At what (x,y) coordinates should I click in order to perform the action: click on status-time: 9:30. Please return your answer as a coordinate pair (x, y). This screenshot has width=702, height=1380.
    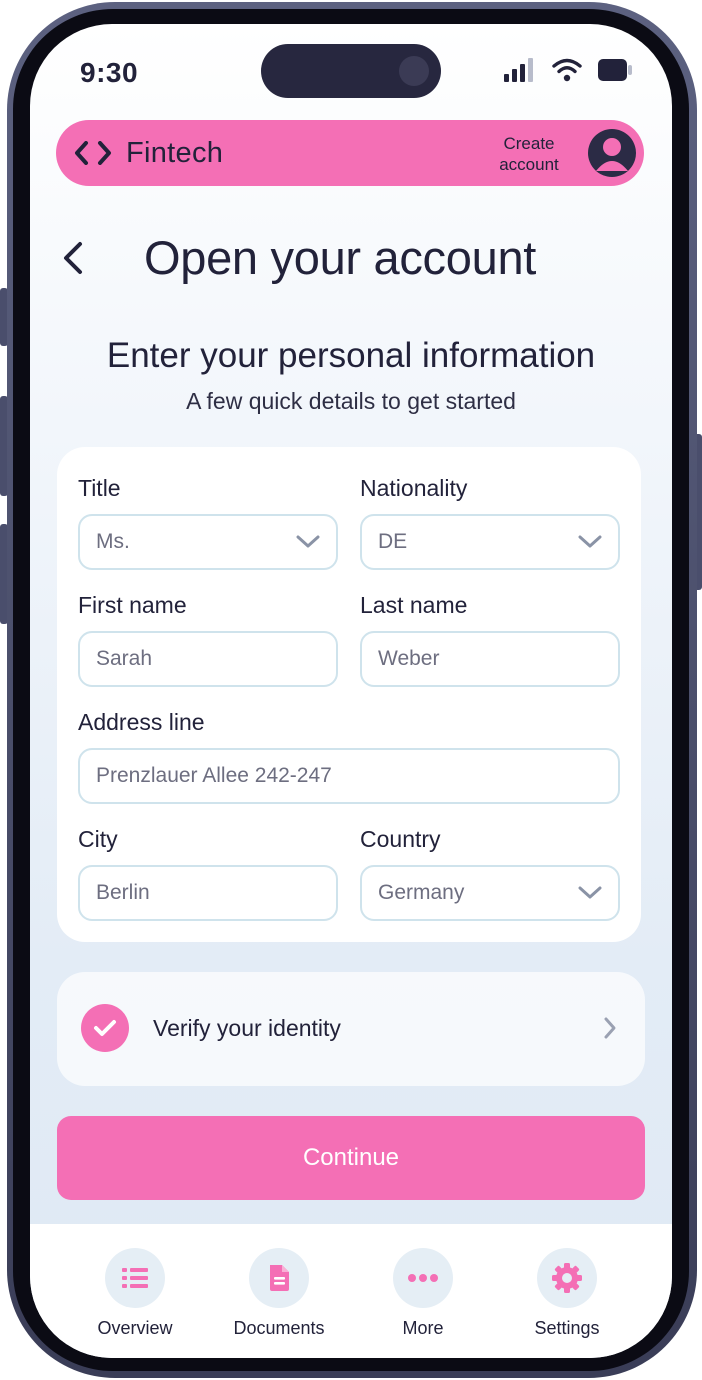
    Looking at the image, I should click on (109, 72).